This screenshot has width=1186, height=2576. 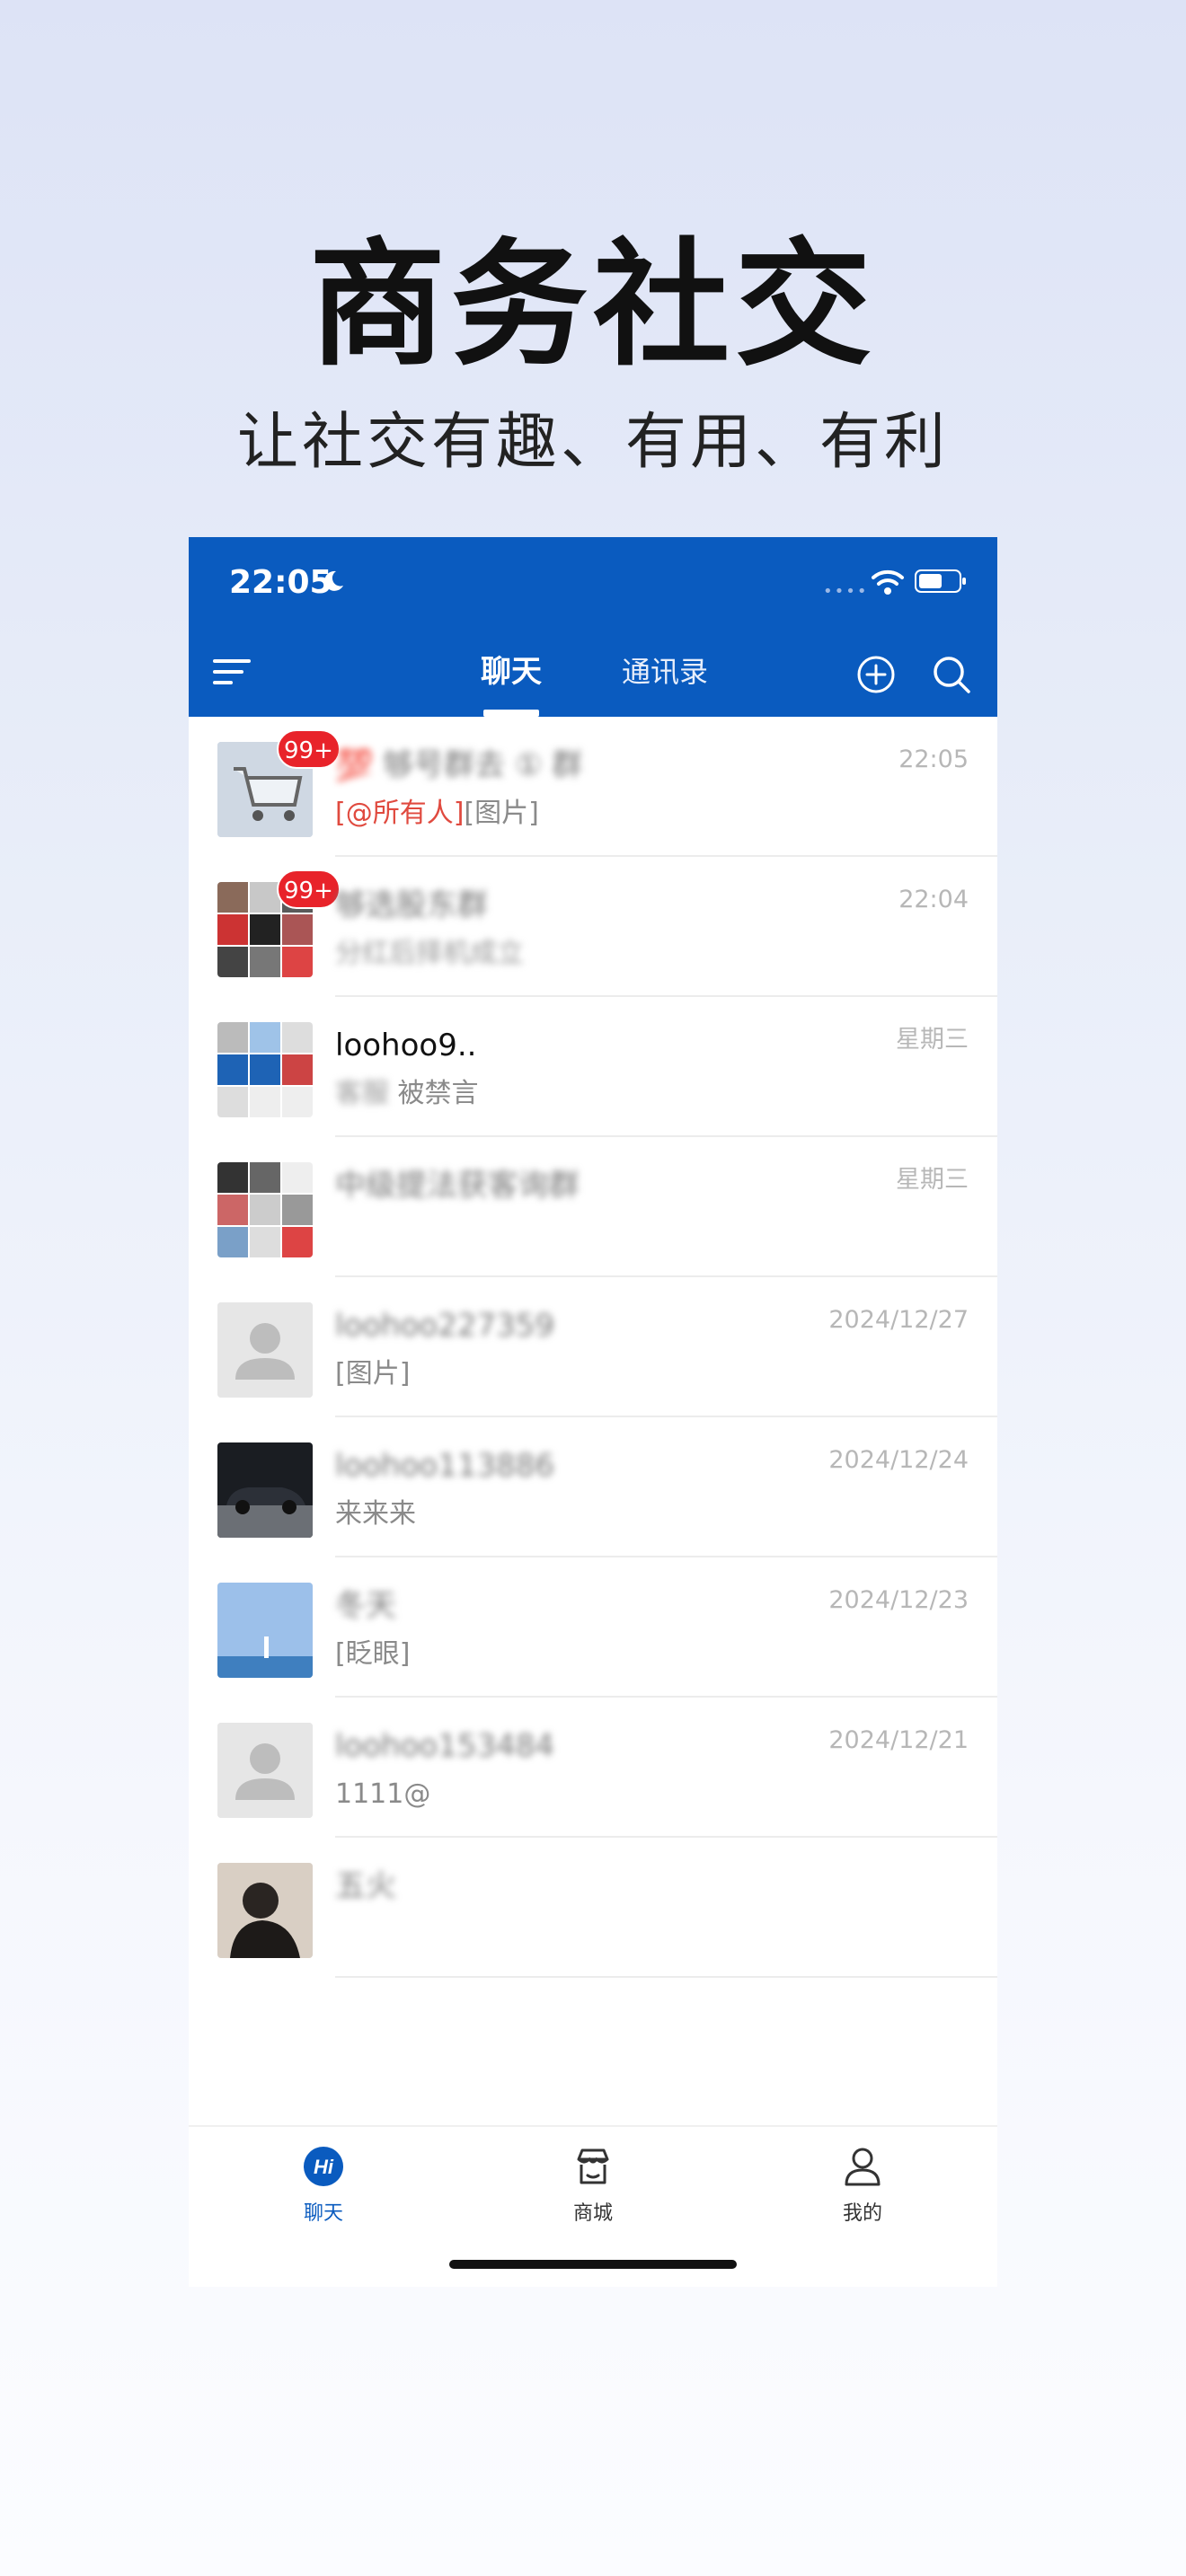 What do you see at coordinates (231, 672) in the screenshot?
I see `menu-icon` at bounding box center [231, 672].